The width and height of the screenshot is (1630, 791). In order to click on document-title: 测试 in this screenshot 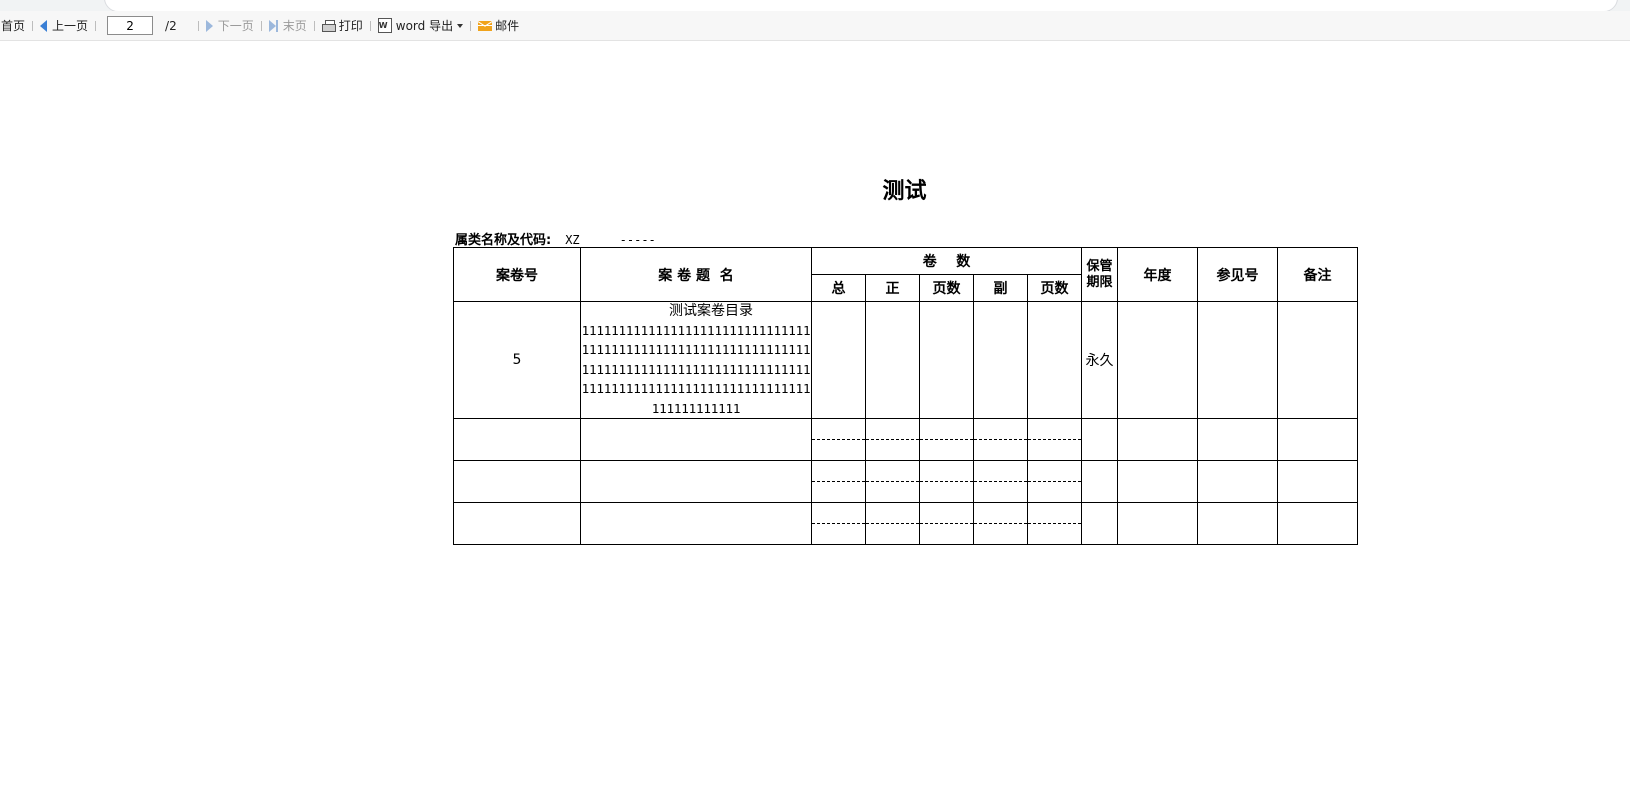, I will do `click(904, 191)`.